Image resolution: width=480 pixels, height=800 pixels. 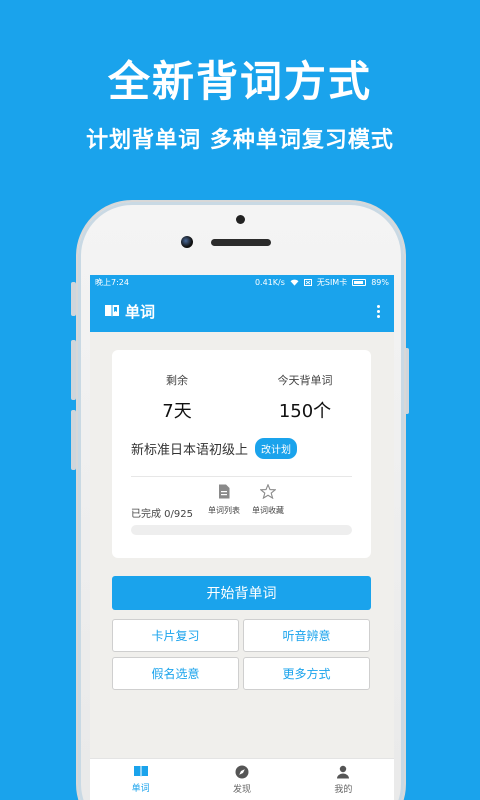 I want to click on change-plan-button: 改计划, so click(x=276, y=448).